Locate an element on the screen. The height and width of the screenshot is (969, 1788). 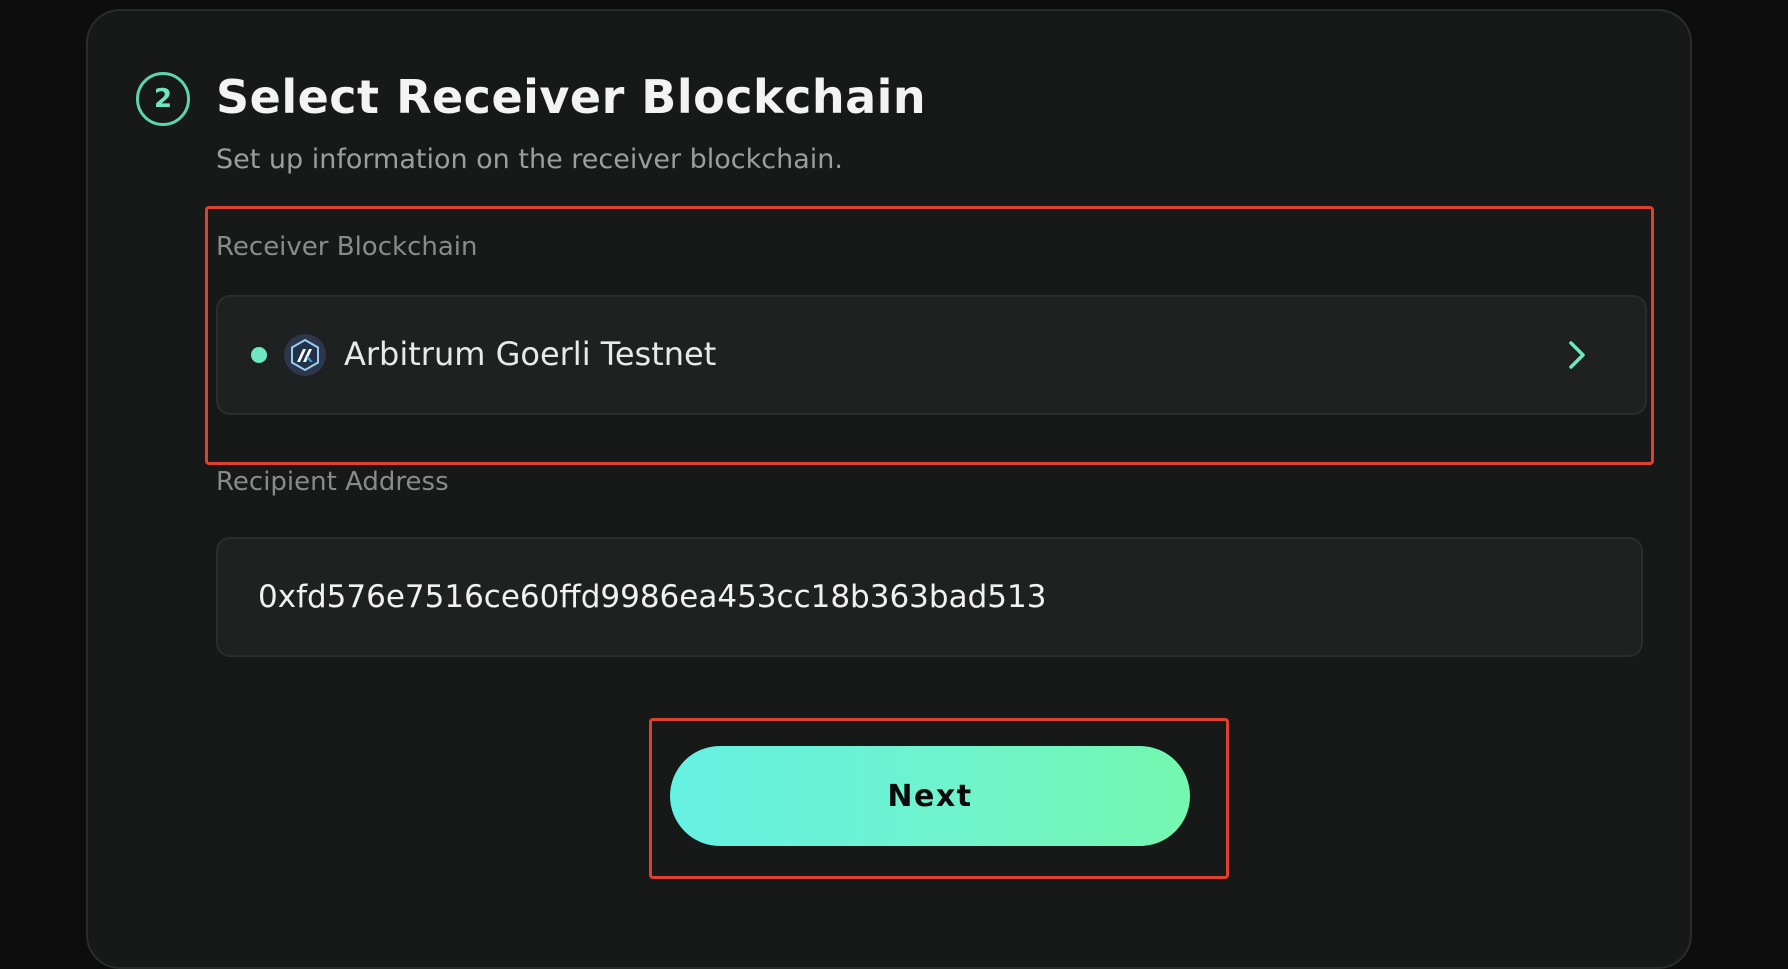
step-number-badge: 2 is located at coordinates (163, 99).